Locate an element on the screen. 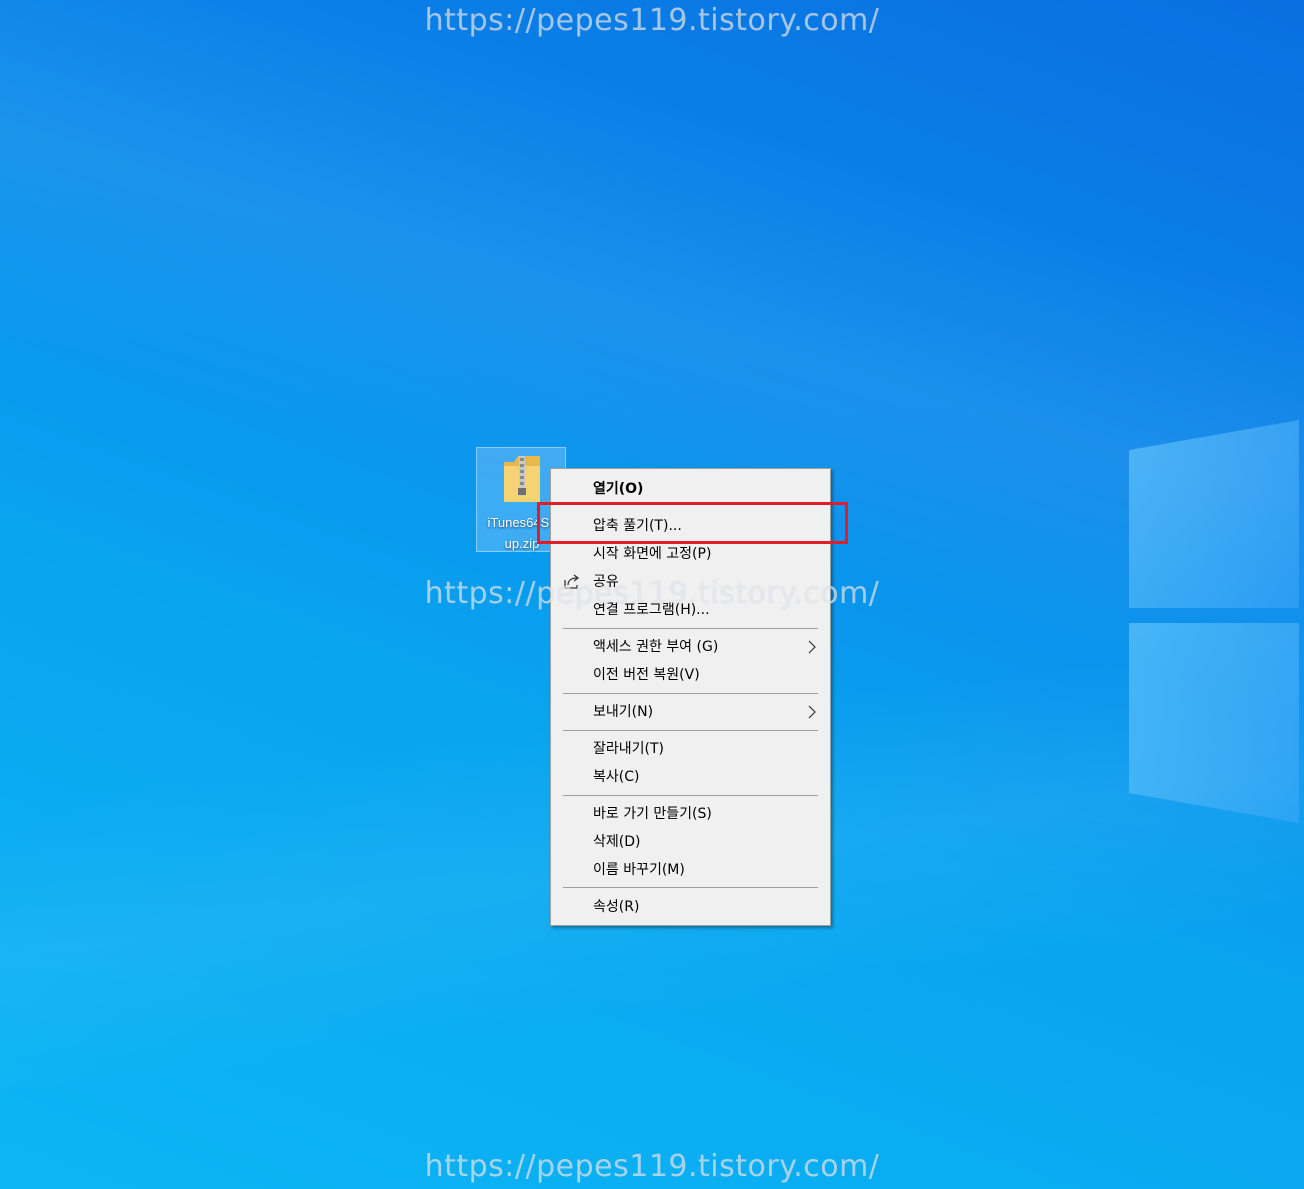 Image resolution: width=1304 pixels, height=1189 pixels. menu-item-label: 이름 바꾸기(M) is located at coordinates (639, 870).